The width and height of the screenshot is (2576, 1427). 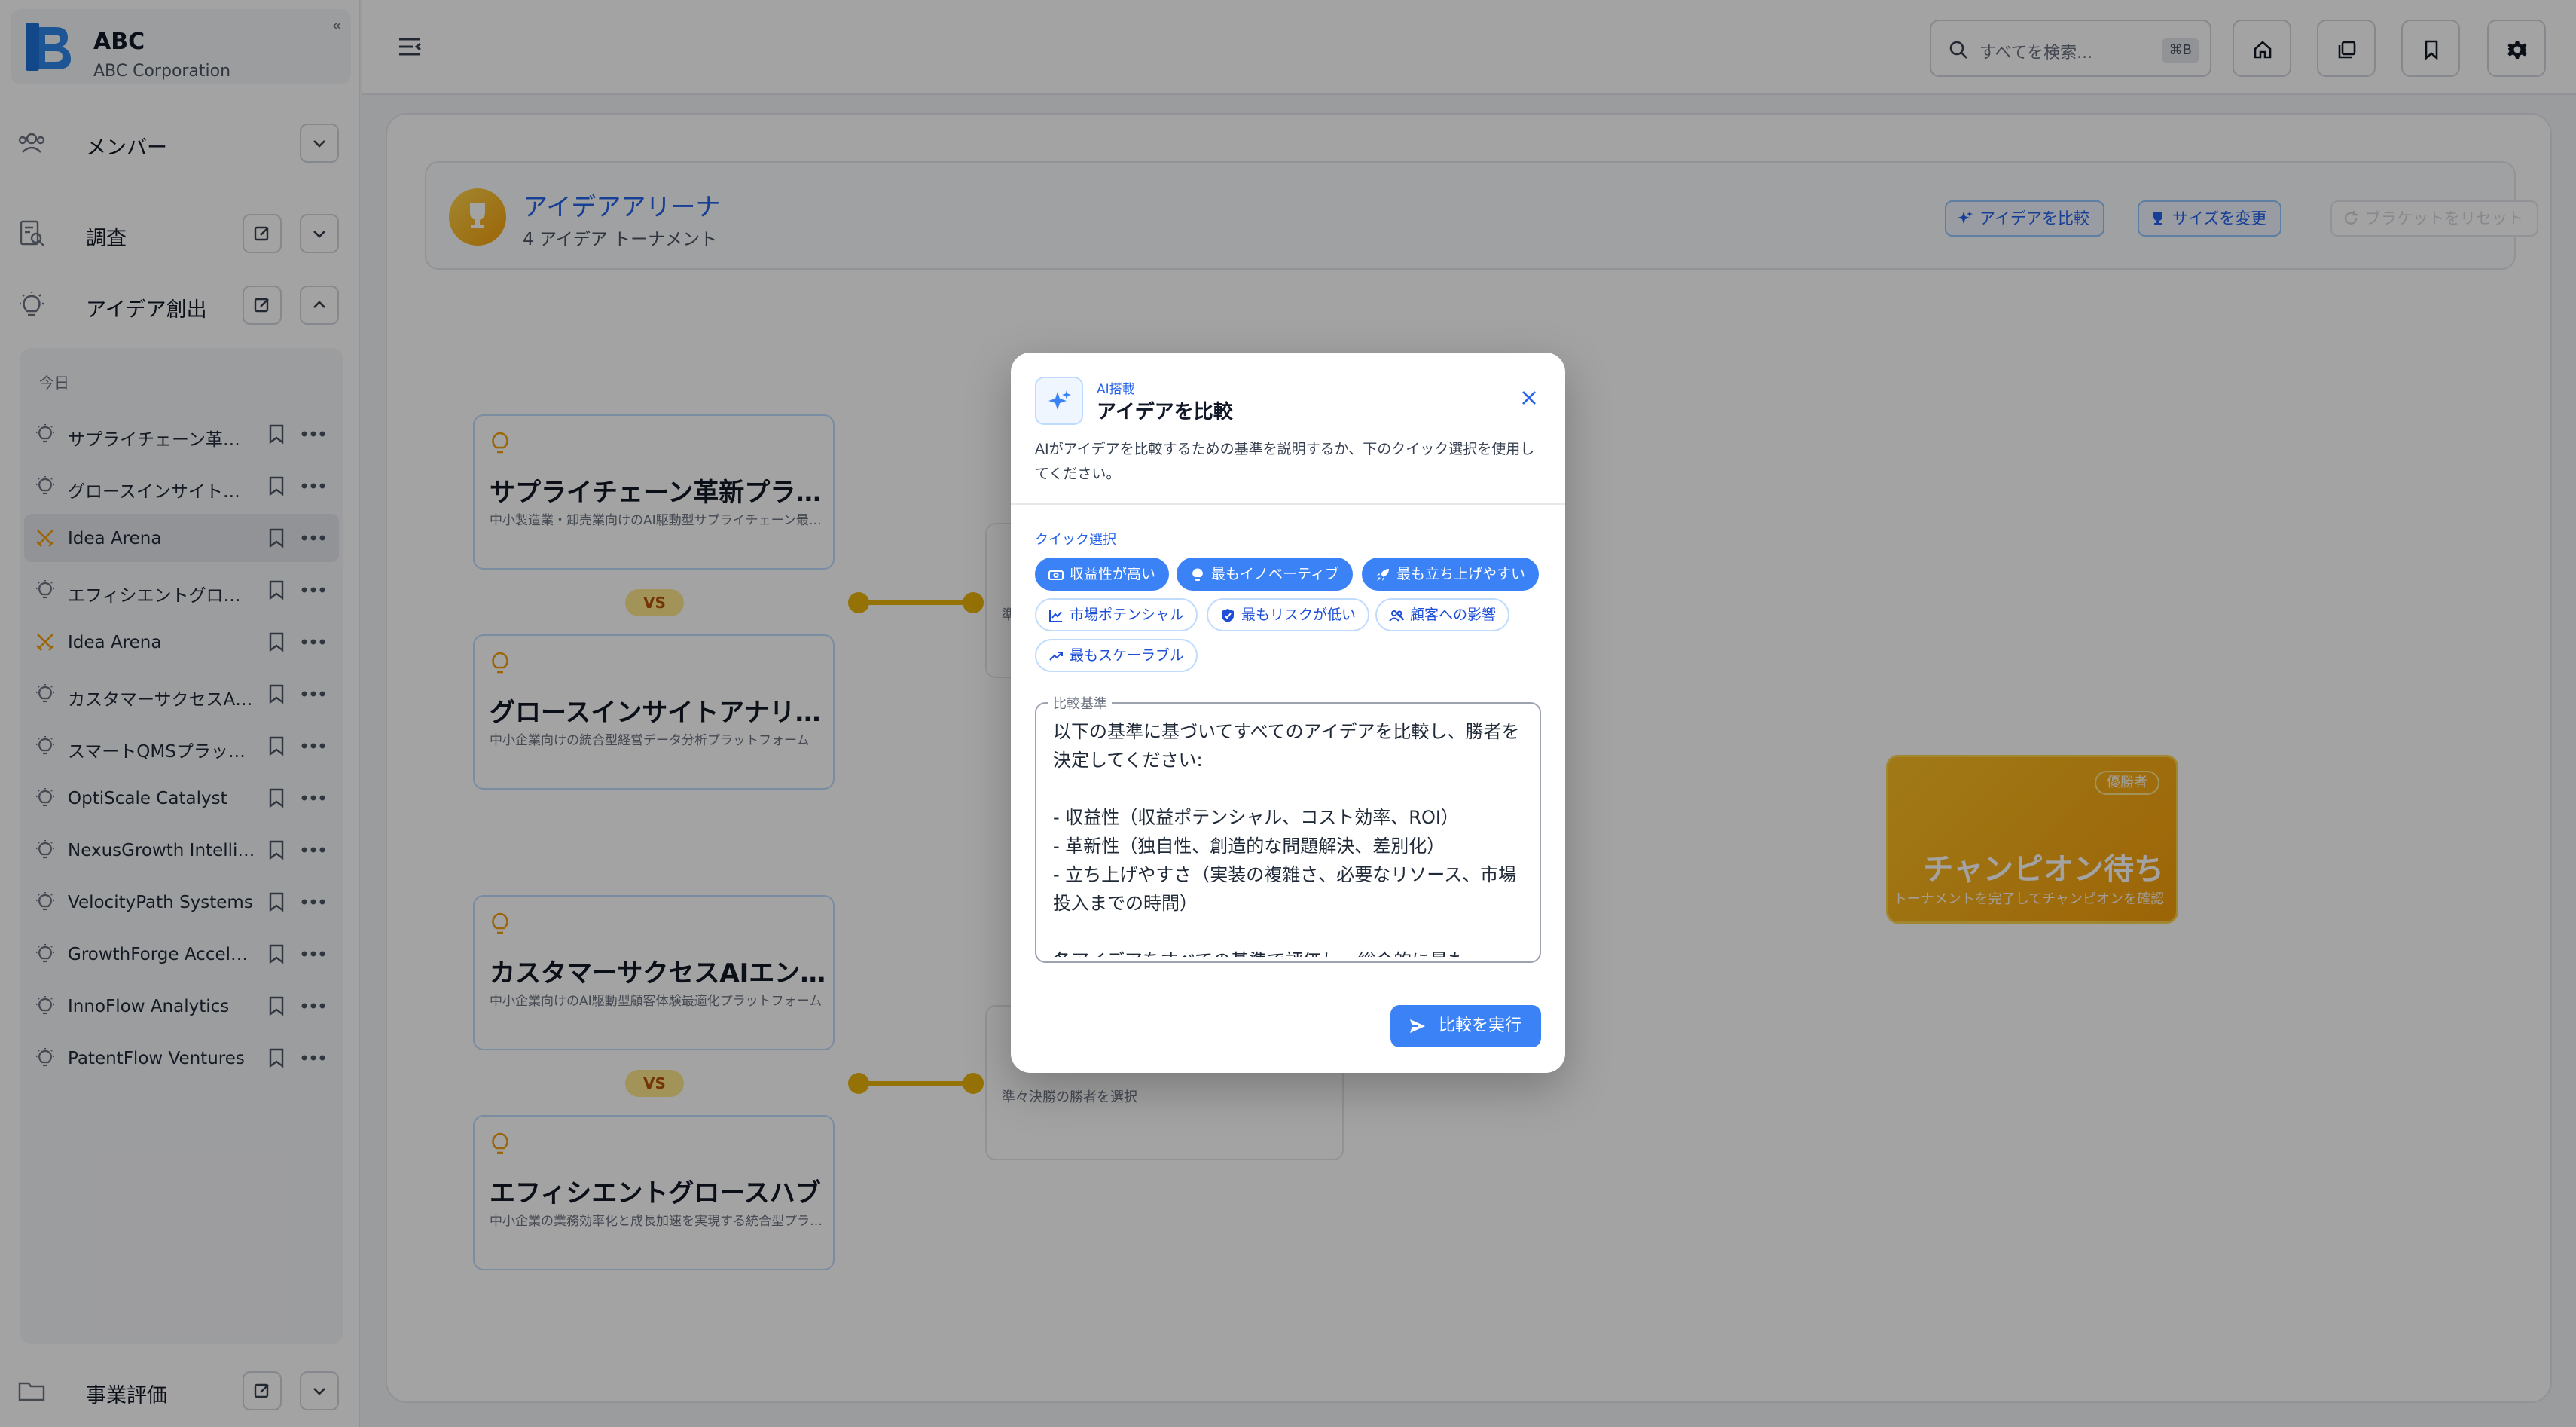 I want to click on chip-lowest-risk: 最もリスクが低い, so click(x=1288, y=614).